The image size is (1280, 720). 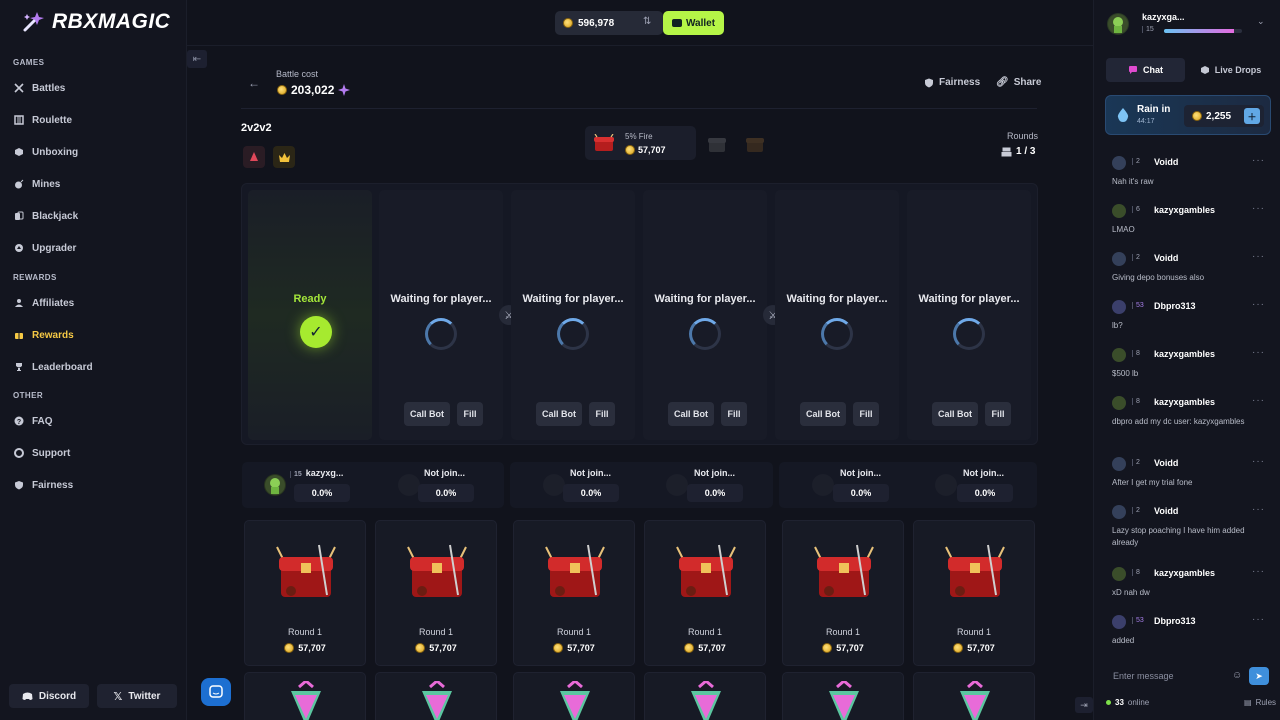 I want to click on fairness-link: Fairness, so click(x=952, y=82).